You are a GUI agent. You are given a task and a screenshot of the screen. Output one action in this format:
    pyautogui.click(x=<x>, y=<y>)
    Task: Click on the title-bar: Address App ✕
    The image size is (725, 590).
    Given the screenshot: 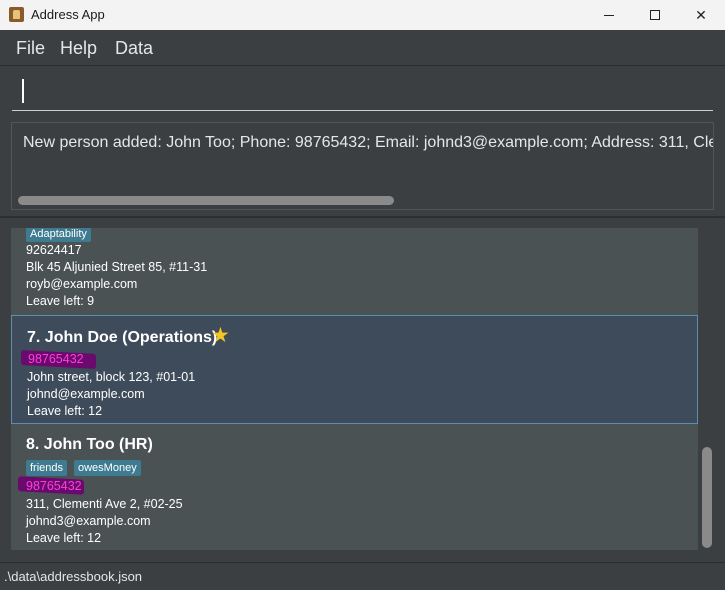 What is the action you would take?
    pyautogui.click(x=362, y=15)
    